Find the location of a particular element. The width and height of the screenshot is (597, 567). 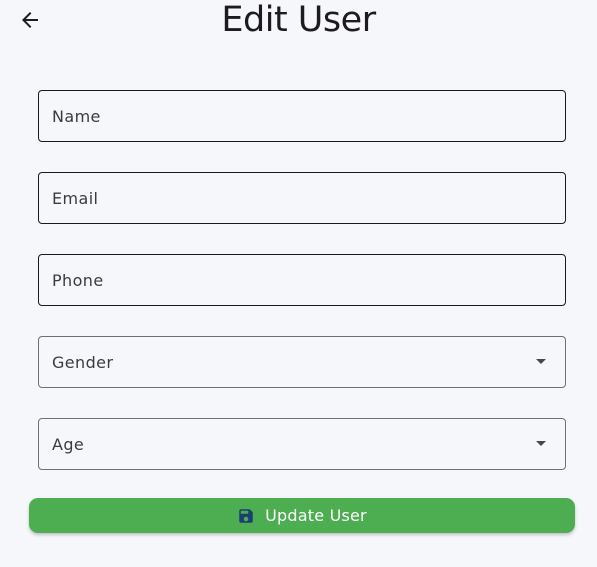

email-field: Email is located at coordinates (302, 198).